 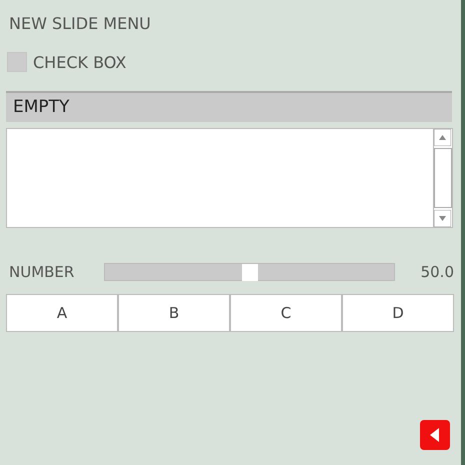 I want to click on option-button: A, so click(x=62, y=313).